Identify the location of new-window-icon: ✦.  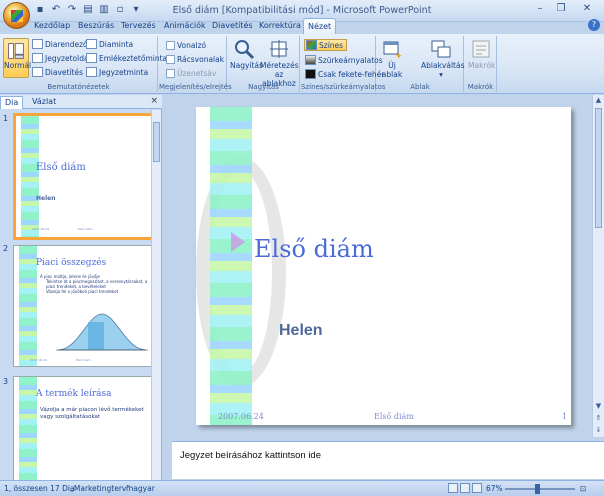
(393, 50).